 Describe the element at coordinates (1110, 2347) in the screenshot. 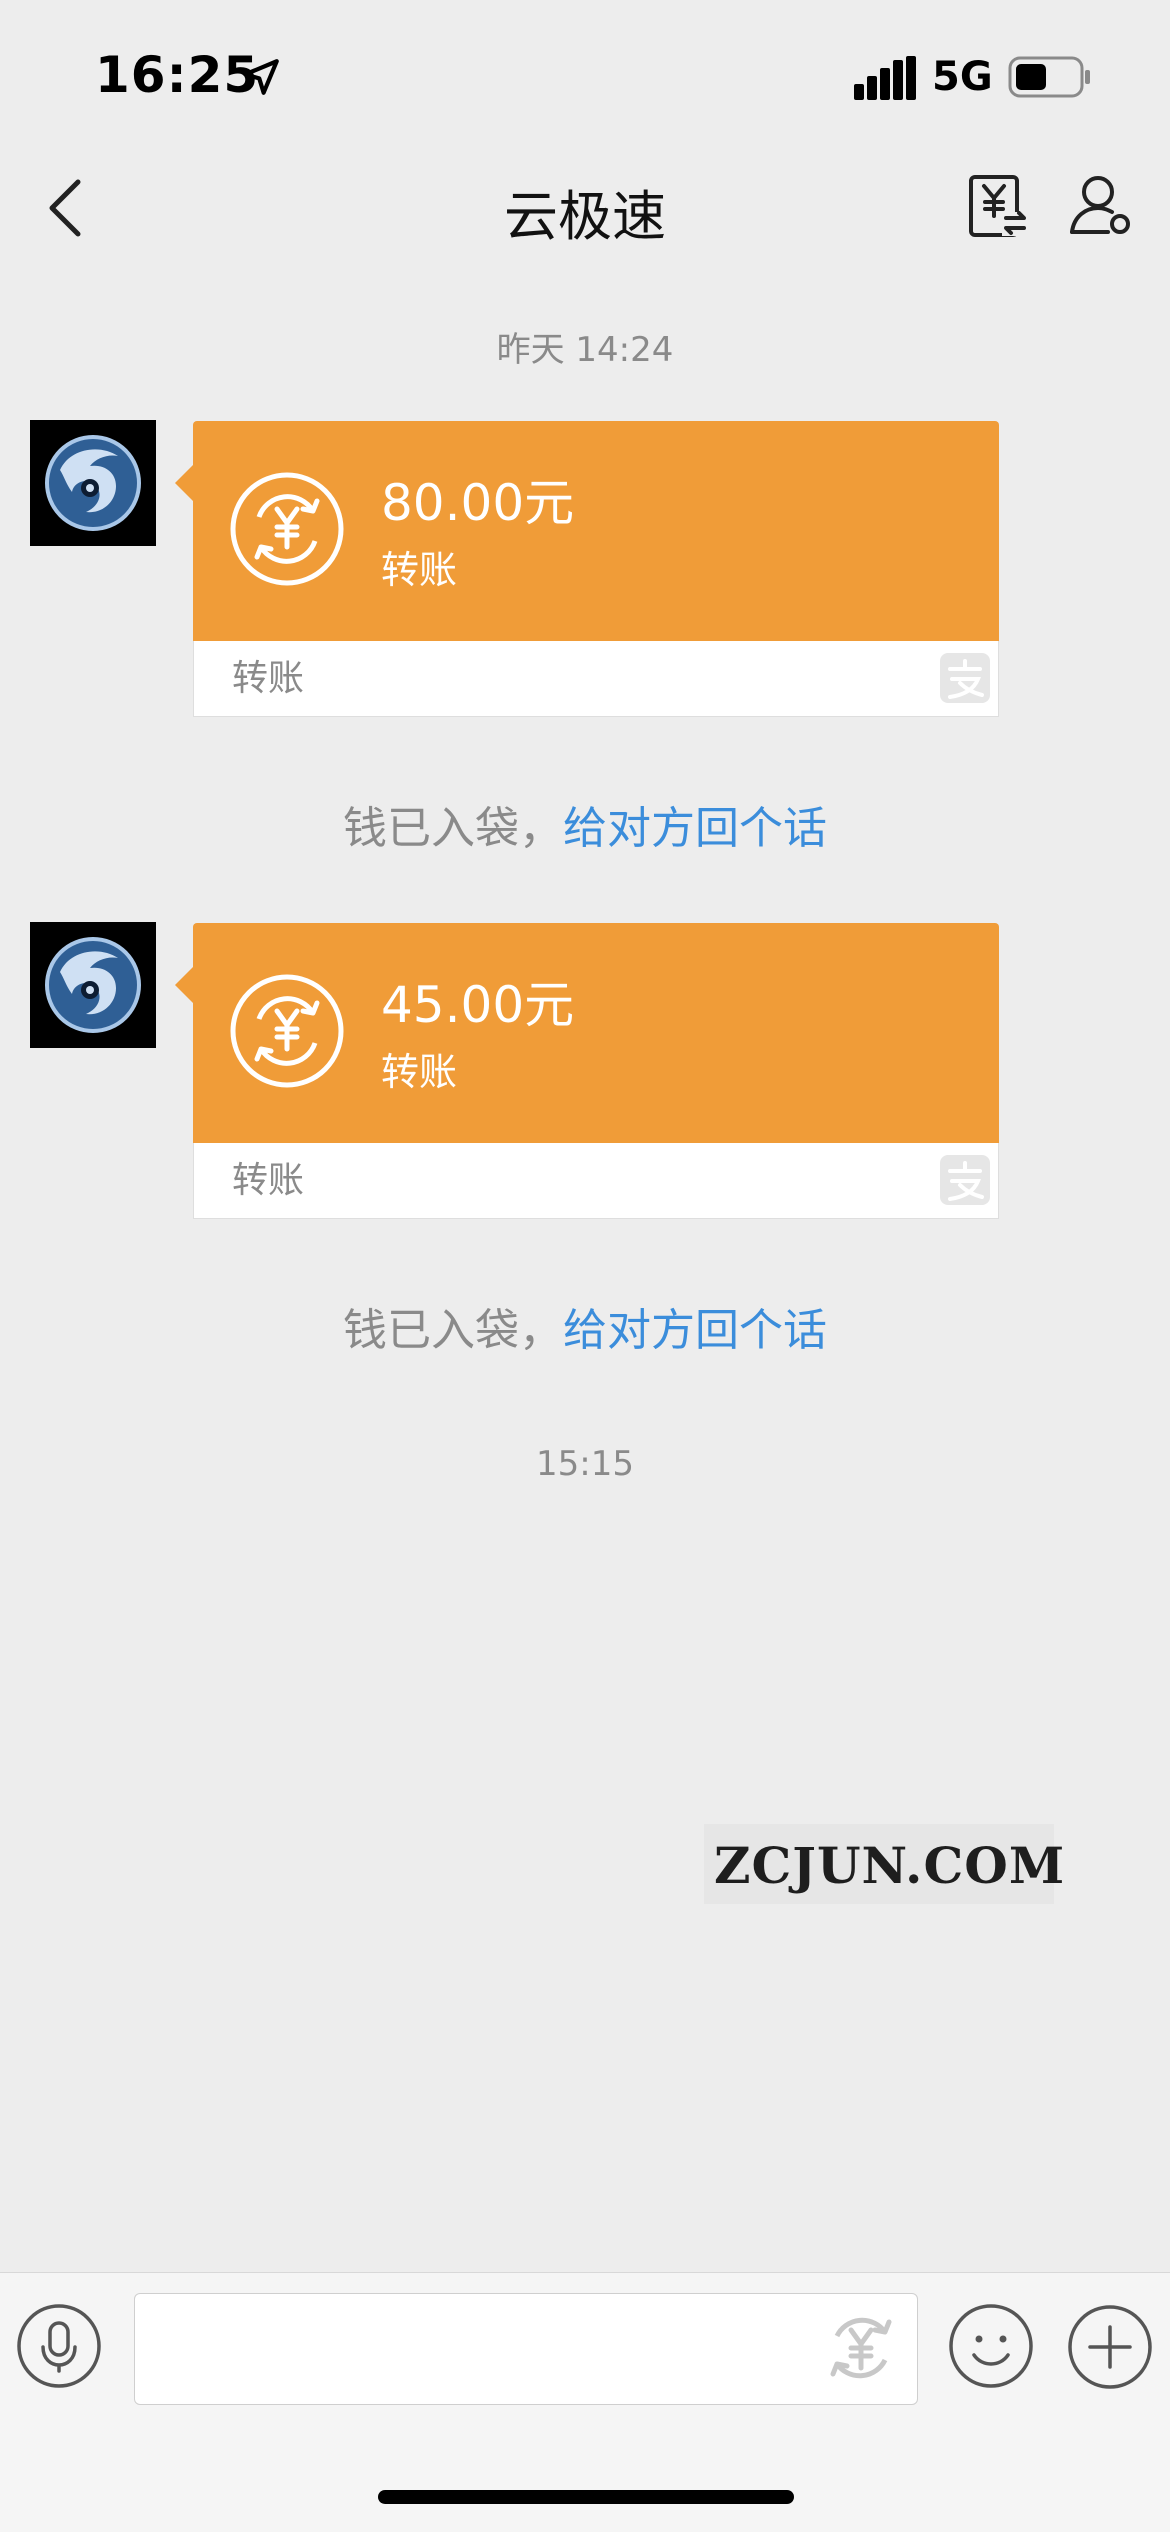

I see `plus-icon` at that location.